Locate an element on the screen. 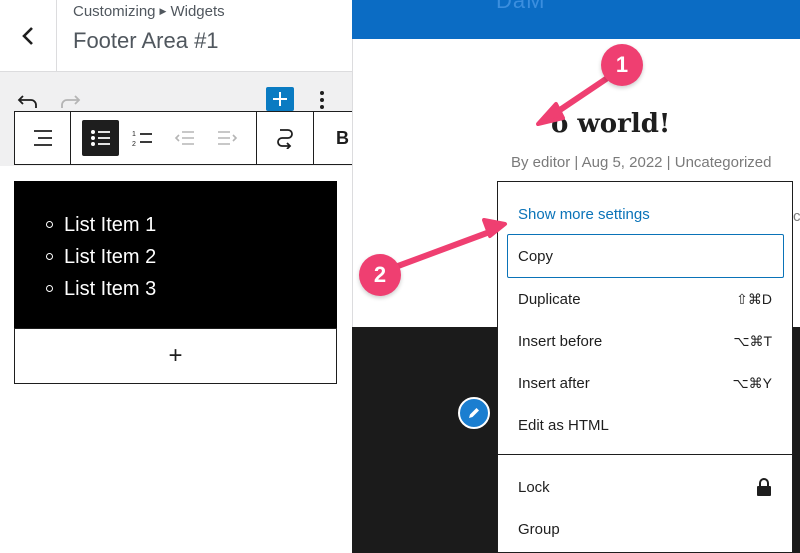 This screenshot has height=553, width=800. unordered-list-button is located at coordinates (100, 138).